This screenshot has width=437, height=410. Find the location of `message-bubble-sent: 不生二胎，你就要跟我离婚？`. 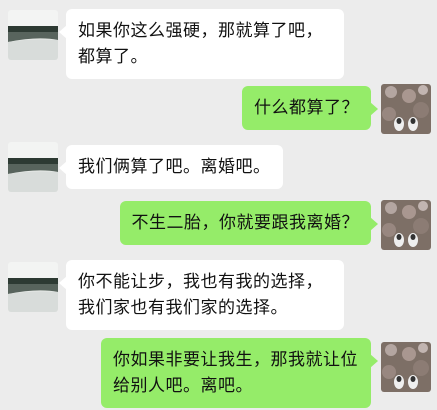

message-bubble-sent: 不生二胎，你就要跟我离婚？ is located at coordinates (248, 223).